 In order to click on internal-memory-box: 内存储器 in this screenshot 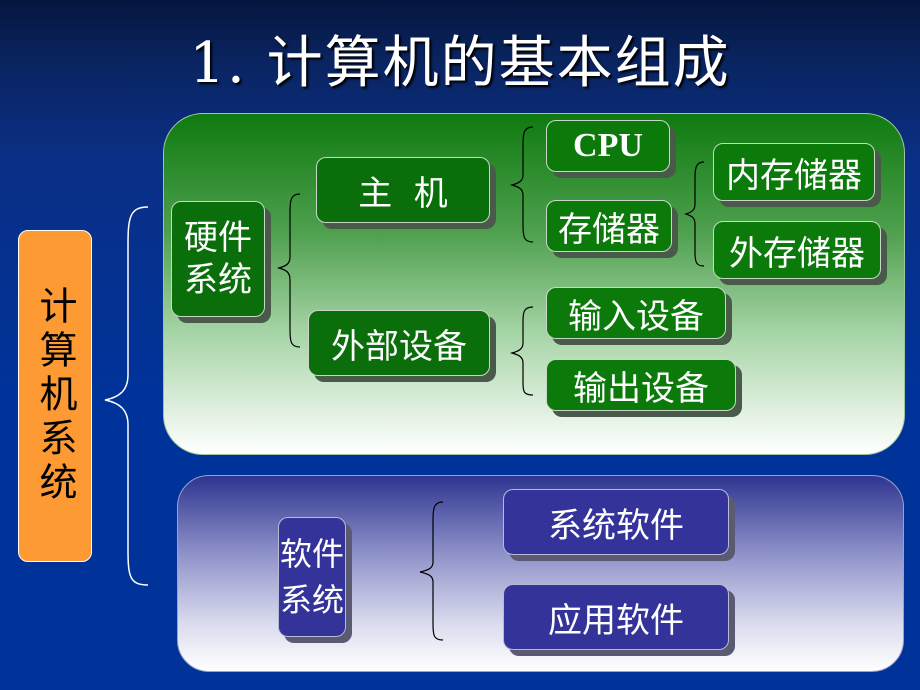, I will do `click(794, 172)`.